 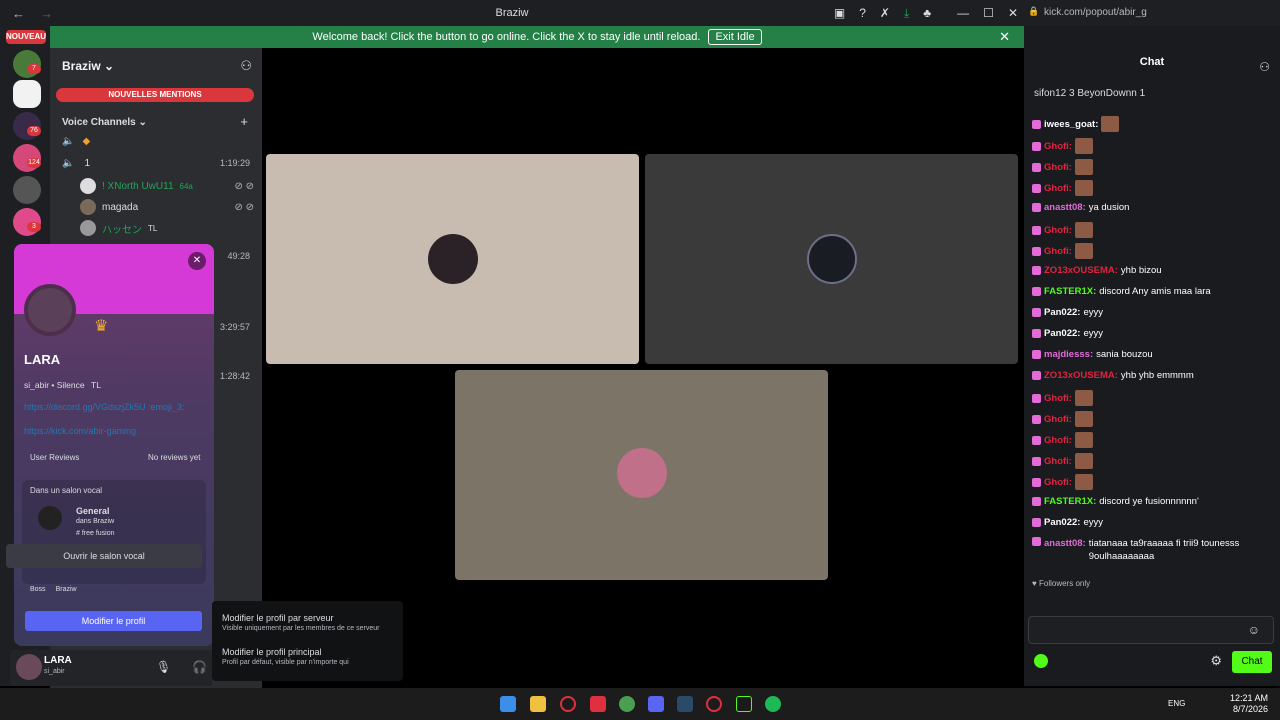 What do you see at coordinates (174, 457) in the screenshot?
I see `user-reviews-value: No reviews yet` at bounding box center [174, 457].